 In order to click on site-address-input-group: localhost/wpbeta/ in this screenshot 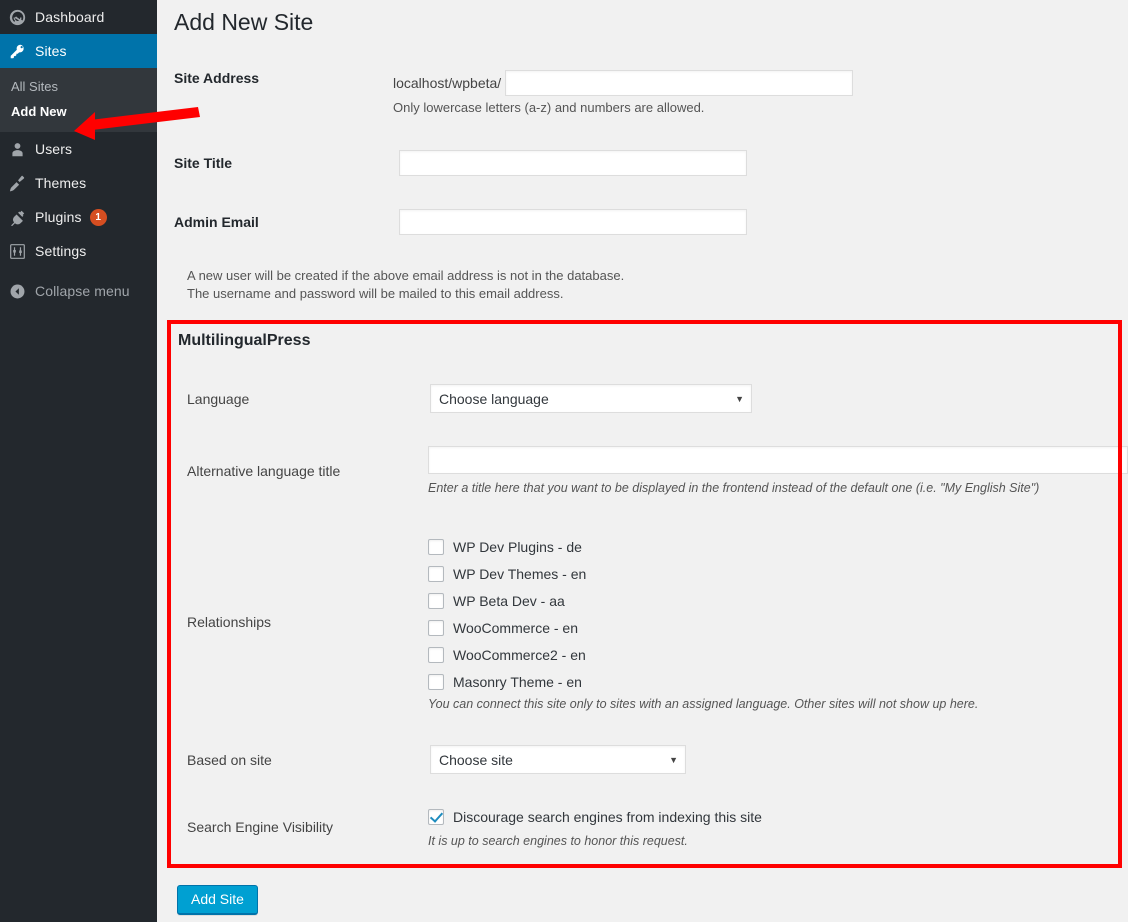, I will do `click(623, 83)`.